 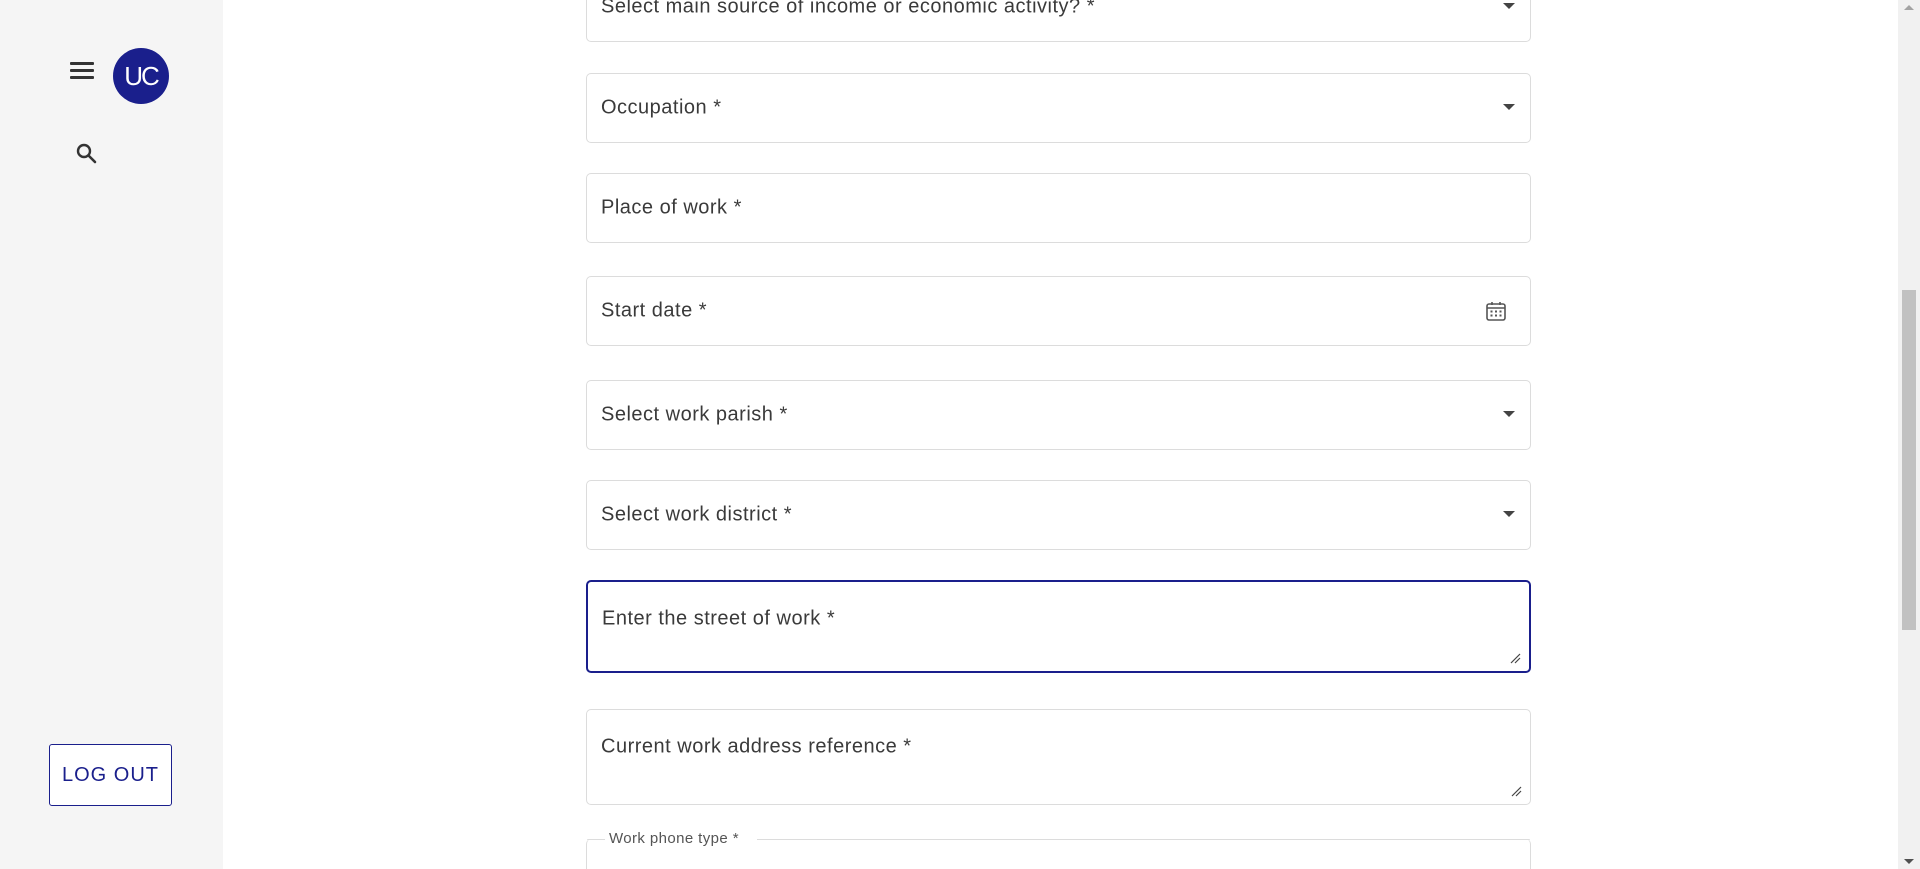 What do you see at coordinates (110, 775) in the screenshot?
I see `logout-button: LOG OUT` at bounding box center [110, 775].